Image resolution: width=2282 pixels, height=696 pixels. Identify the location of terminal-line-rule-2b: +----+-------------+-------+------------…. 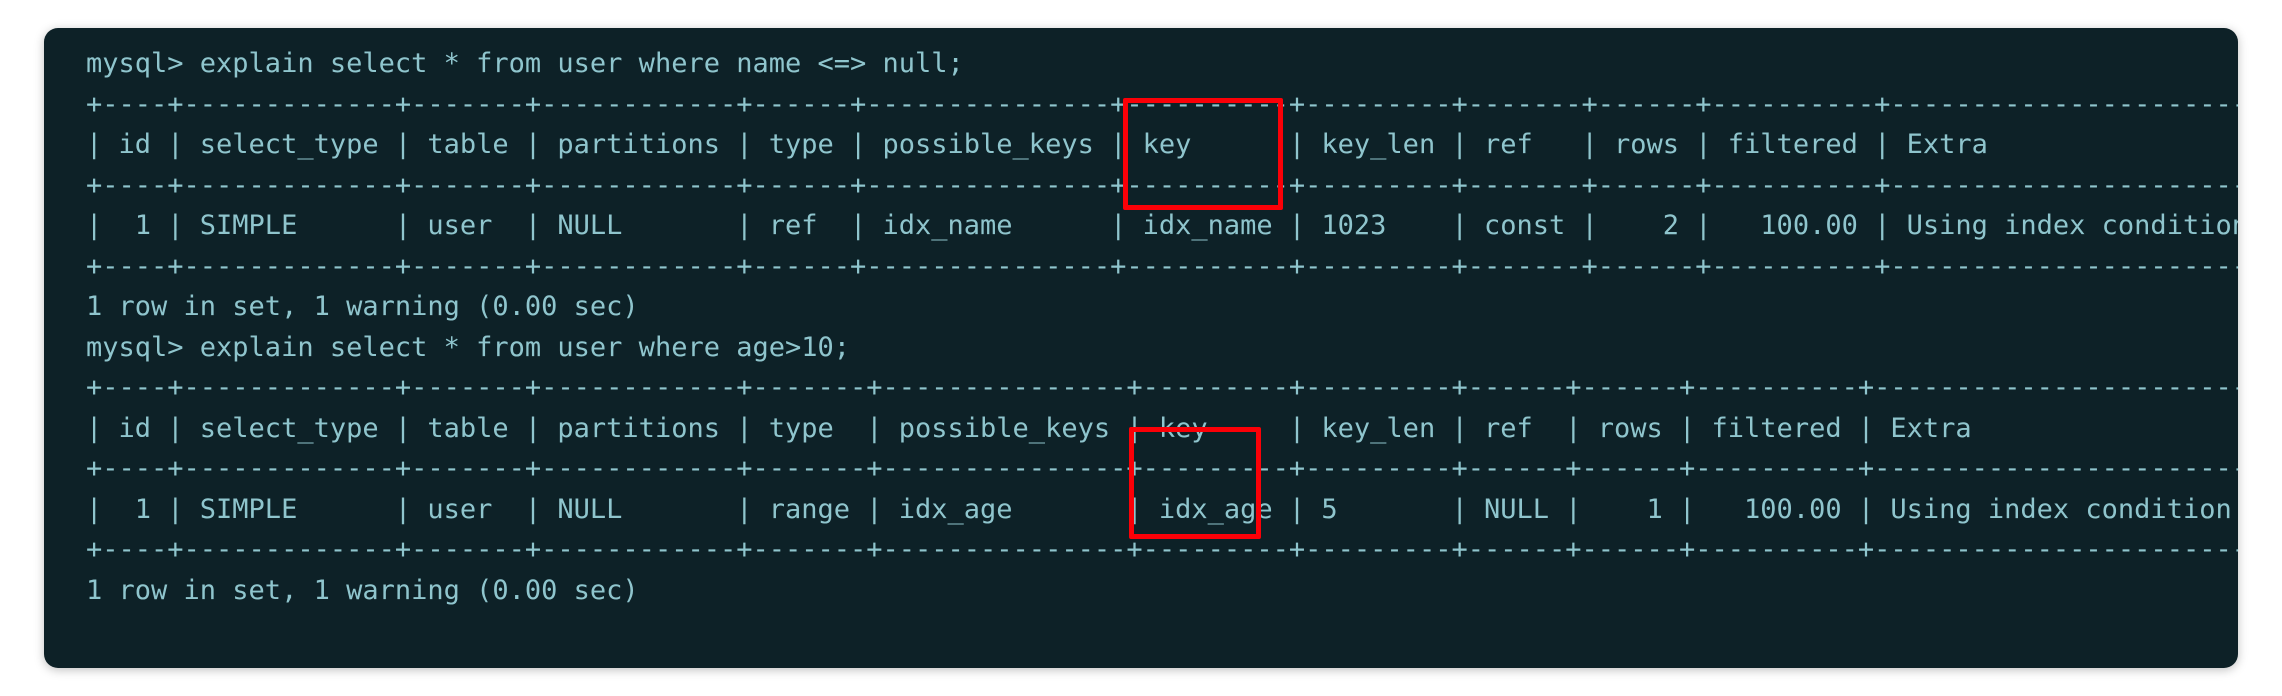
(1162, 468).